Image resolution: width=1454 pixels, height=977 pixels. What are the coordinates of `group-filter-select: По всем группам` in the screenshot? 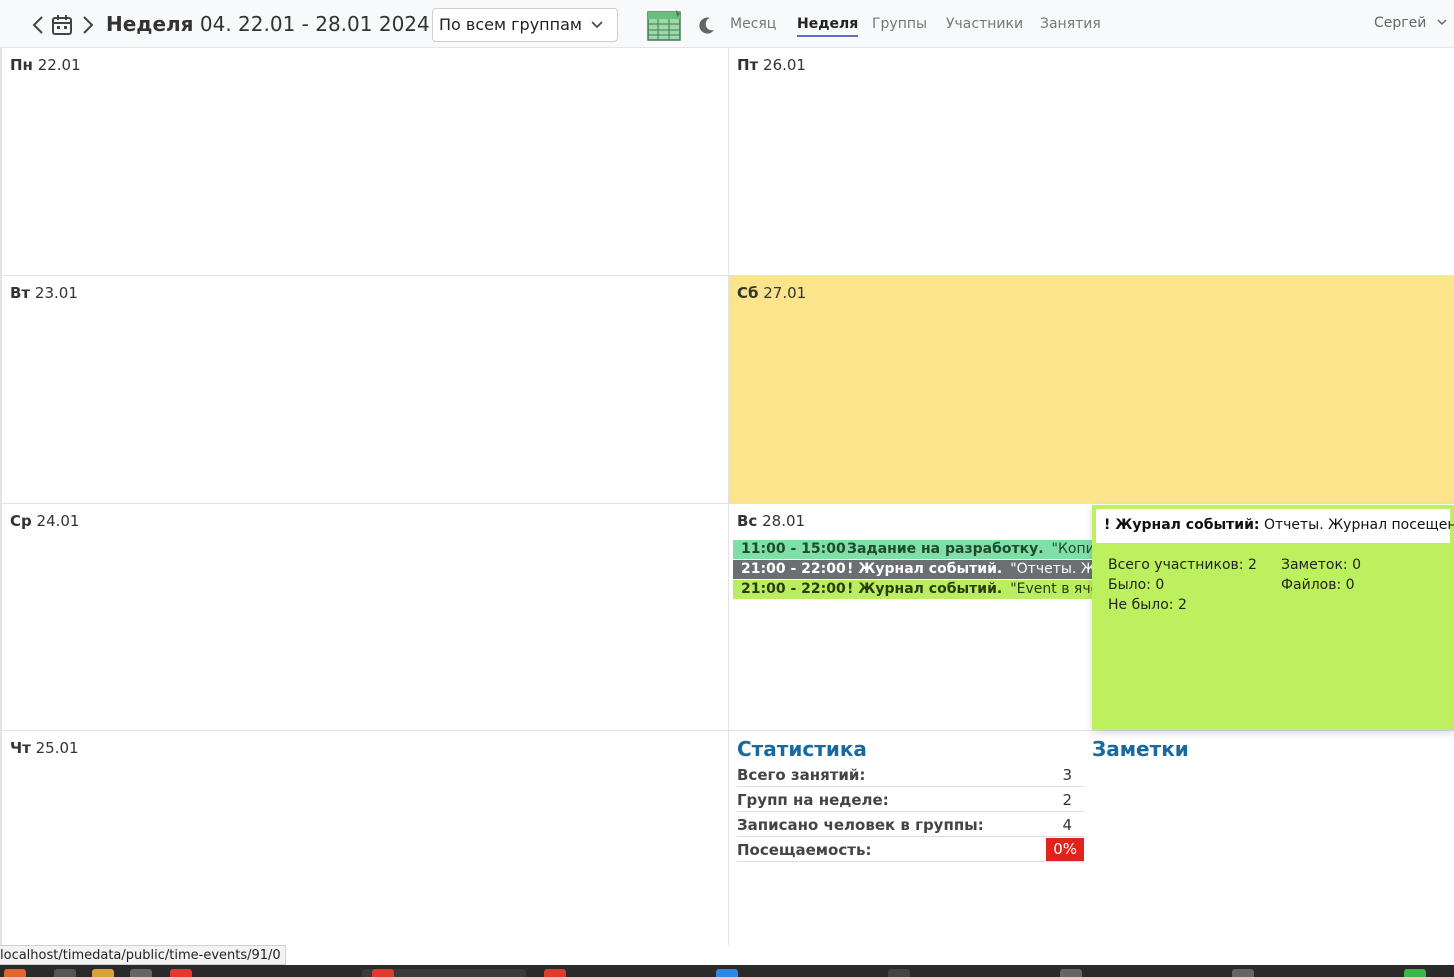 It's located at (525, 25).